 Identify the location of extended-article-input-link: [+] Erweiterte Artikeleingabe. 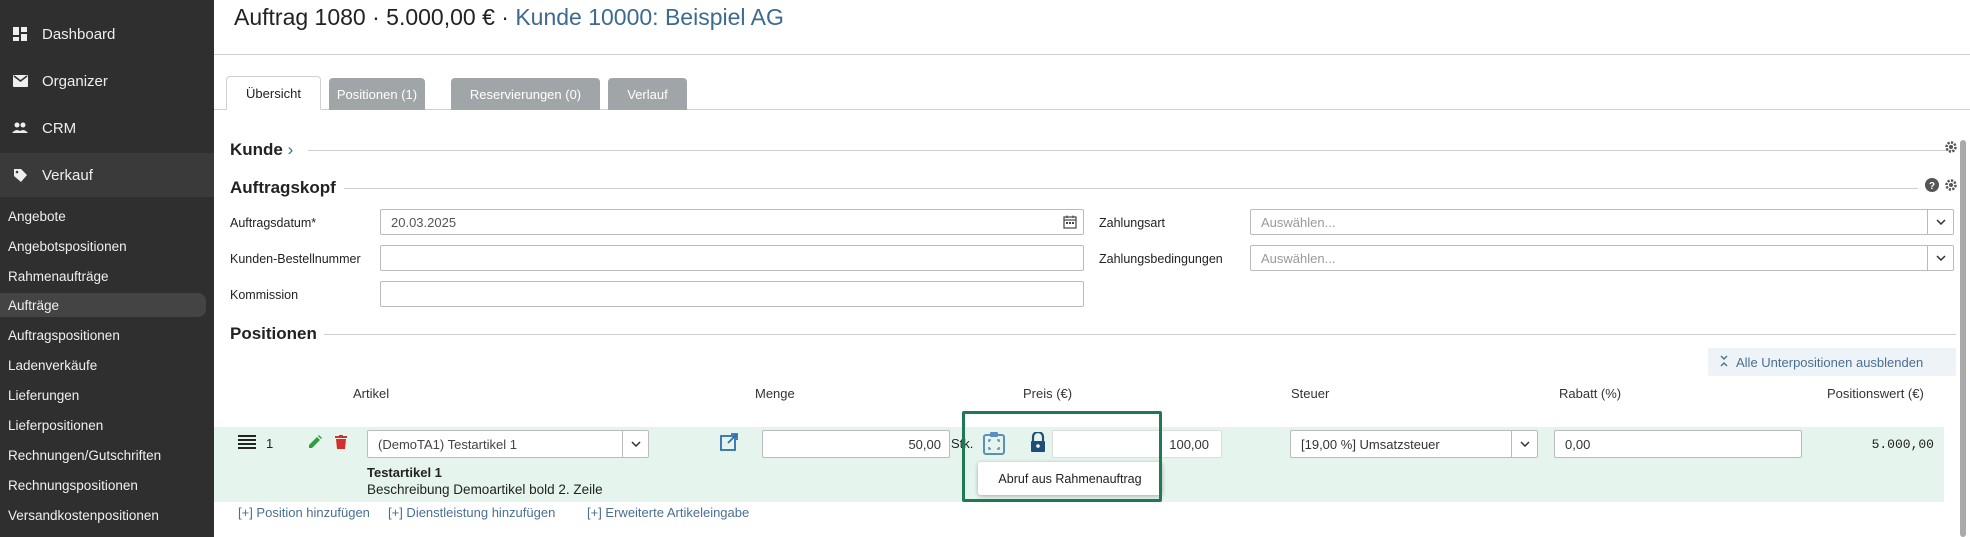
(668, 512).